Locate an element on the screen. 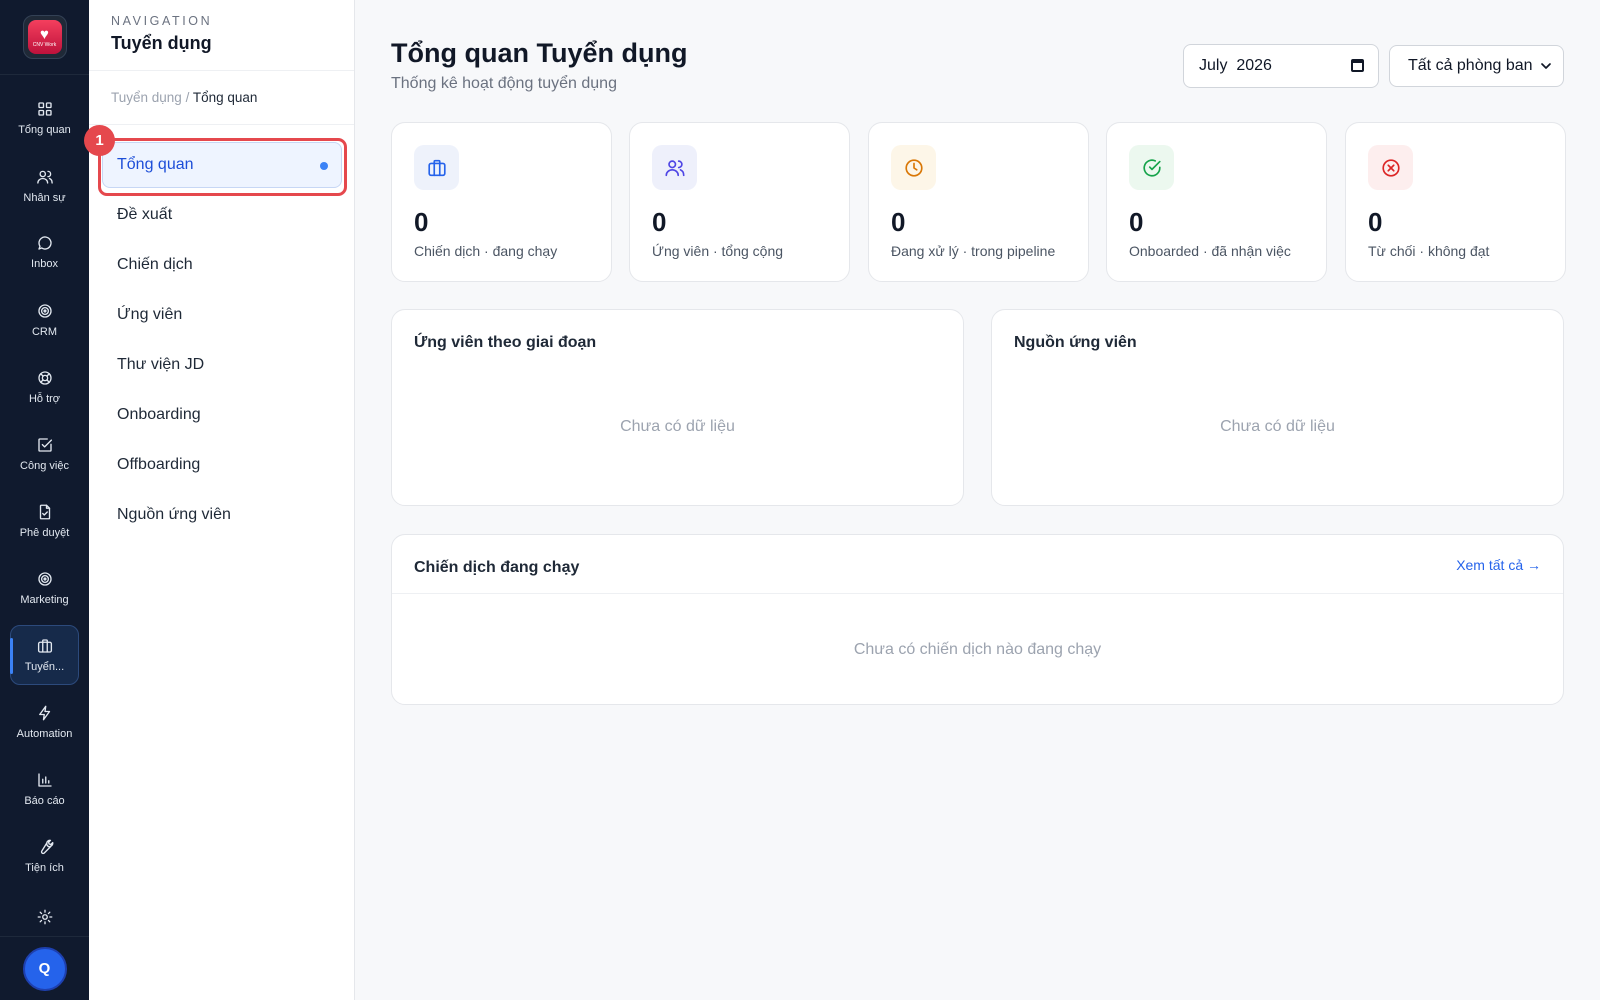 This screenshot has height=1000, width=1600. month-value: July 2026 is located at coordinates (1235, 65).